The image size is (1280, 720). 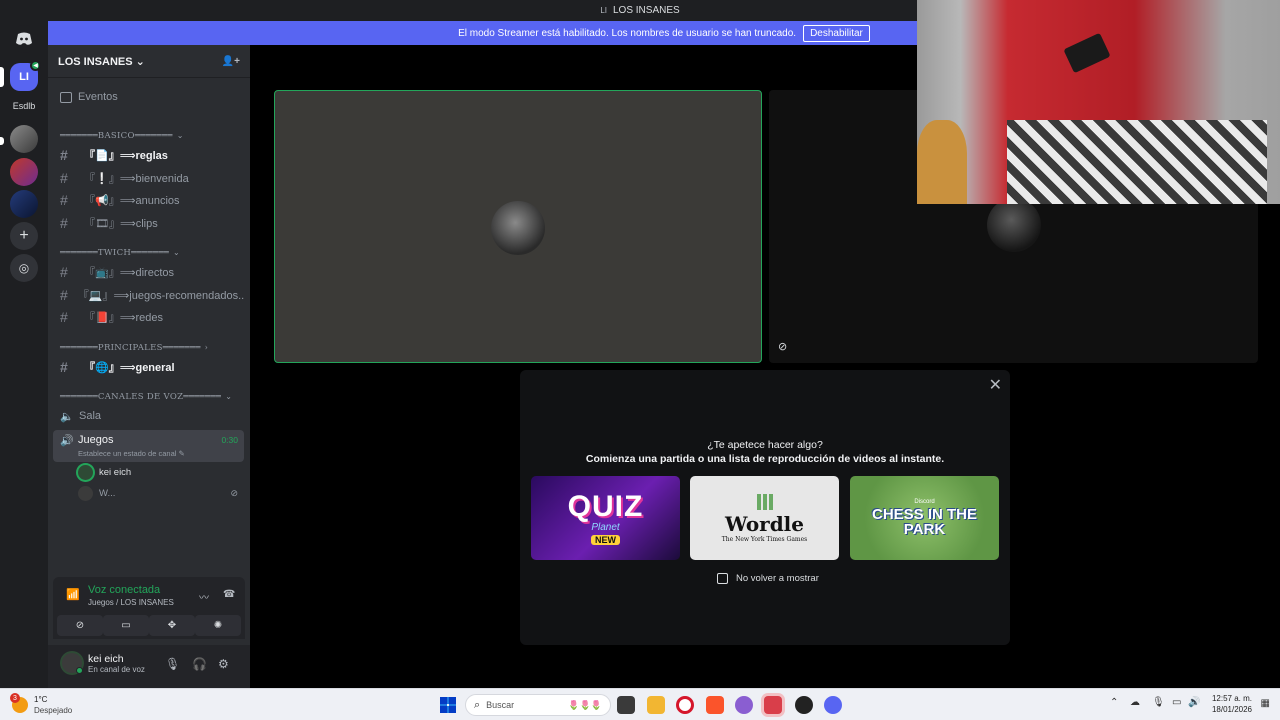 What do you see at coordinates (126, 625) in the screenshot?
I see `screen-share-icon: ▭` at bounding box center [126, 625].